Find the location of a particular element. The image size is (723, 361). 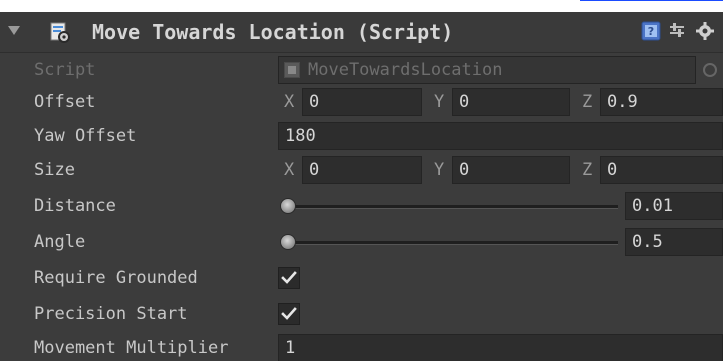

precision-start-checkbox is located at coordinates (289, 314).